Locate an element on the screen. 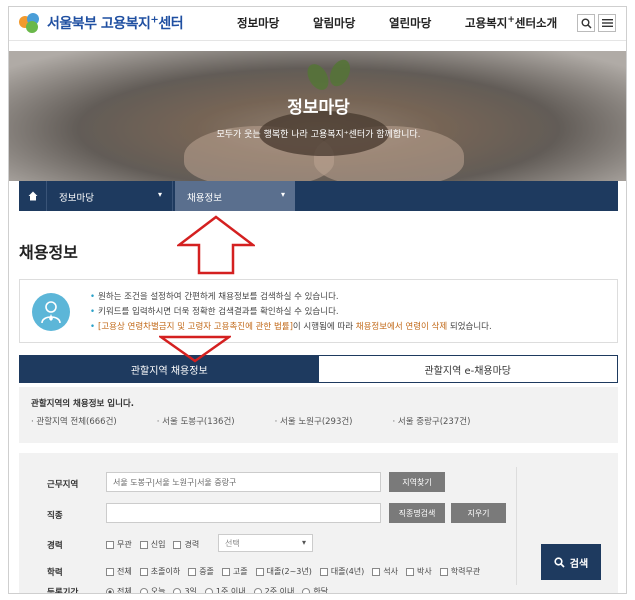  education-label: 학력 is located at coordinates (55, 573).